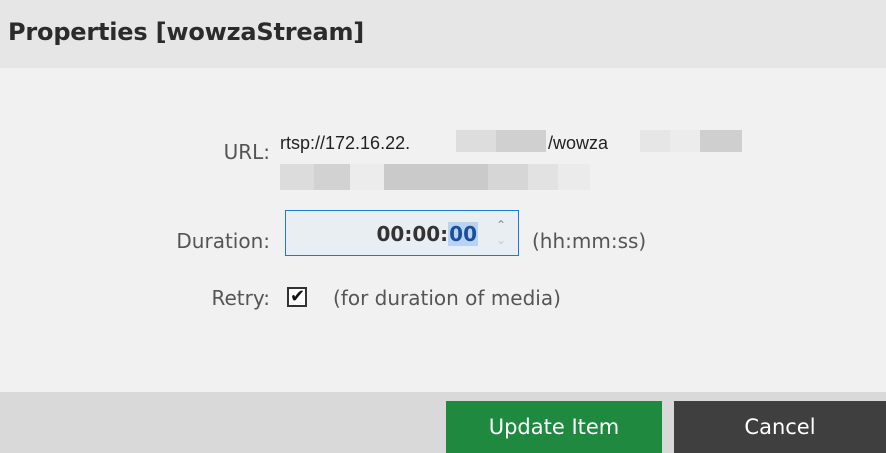 The image size is (886, 453). Describe the element at coordinates (589, 241) in the screenshot. I see `duration-format-hint: (hh:mm:ss)` at that location.